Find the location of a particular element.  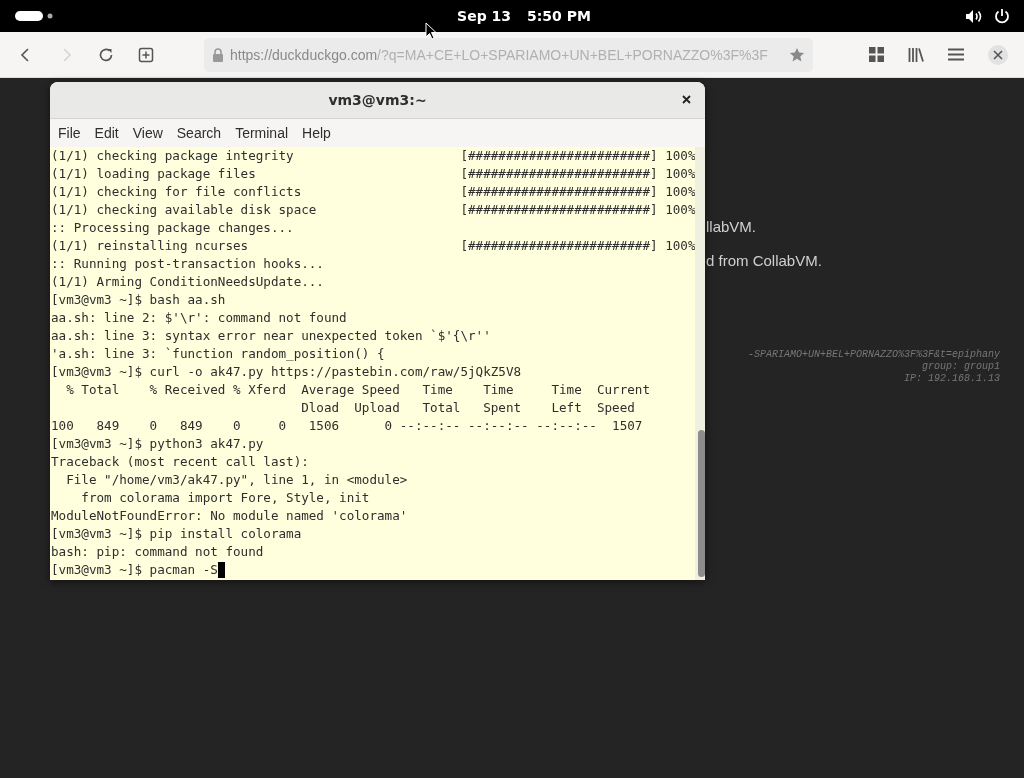

page-text: llabVM. is located at coordinates (732, 226).